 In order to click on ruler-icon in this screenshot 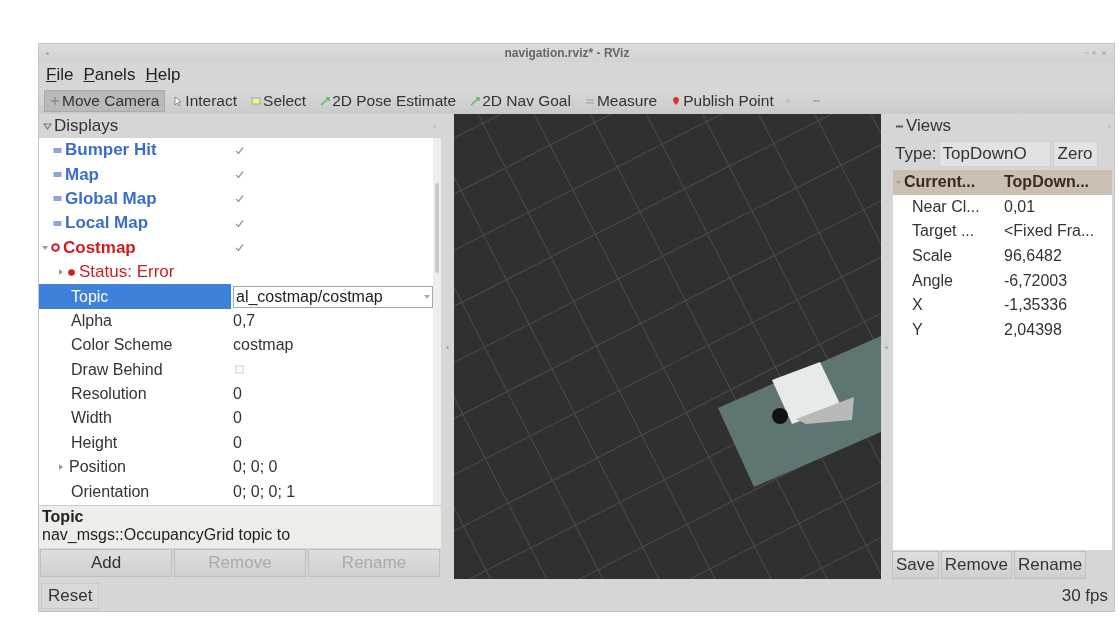, I will do `click(589, 101)`.